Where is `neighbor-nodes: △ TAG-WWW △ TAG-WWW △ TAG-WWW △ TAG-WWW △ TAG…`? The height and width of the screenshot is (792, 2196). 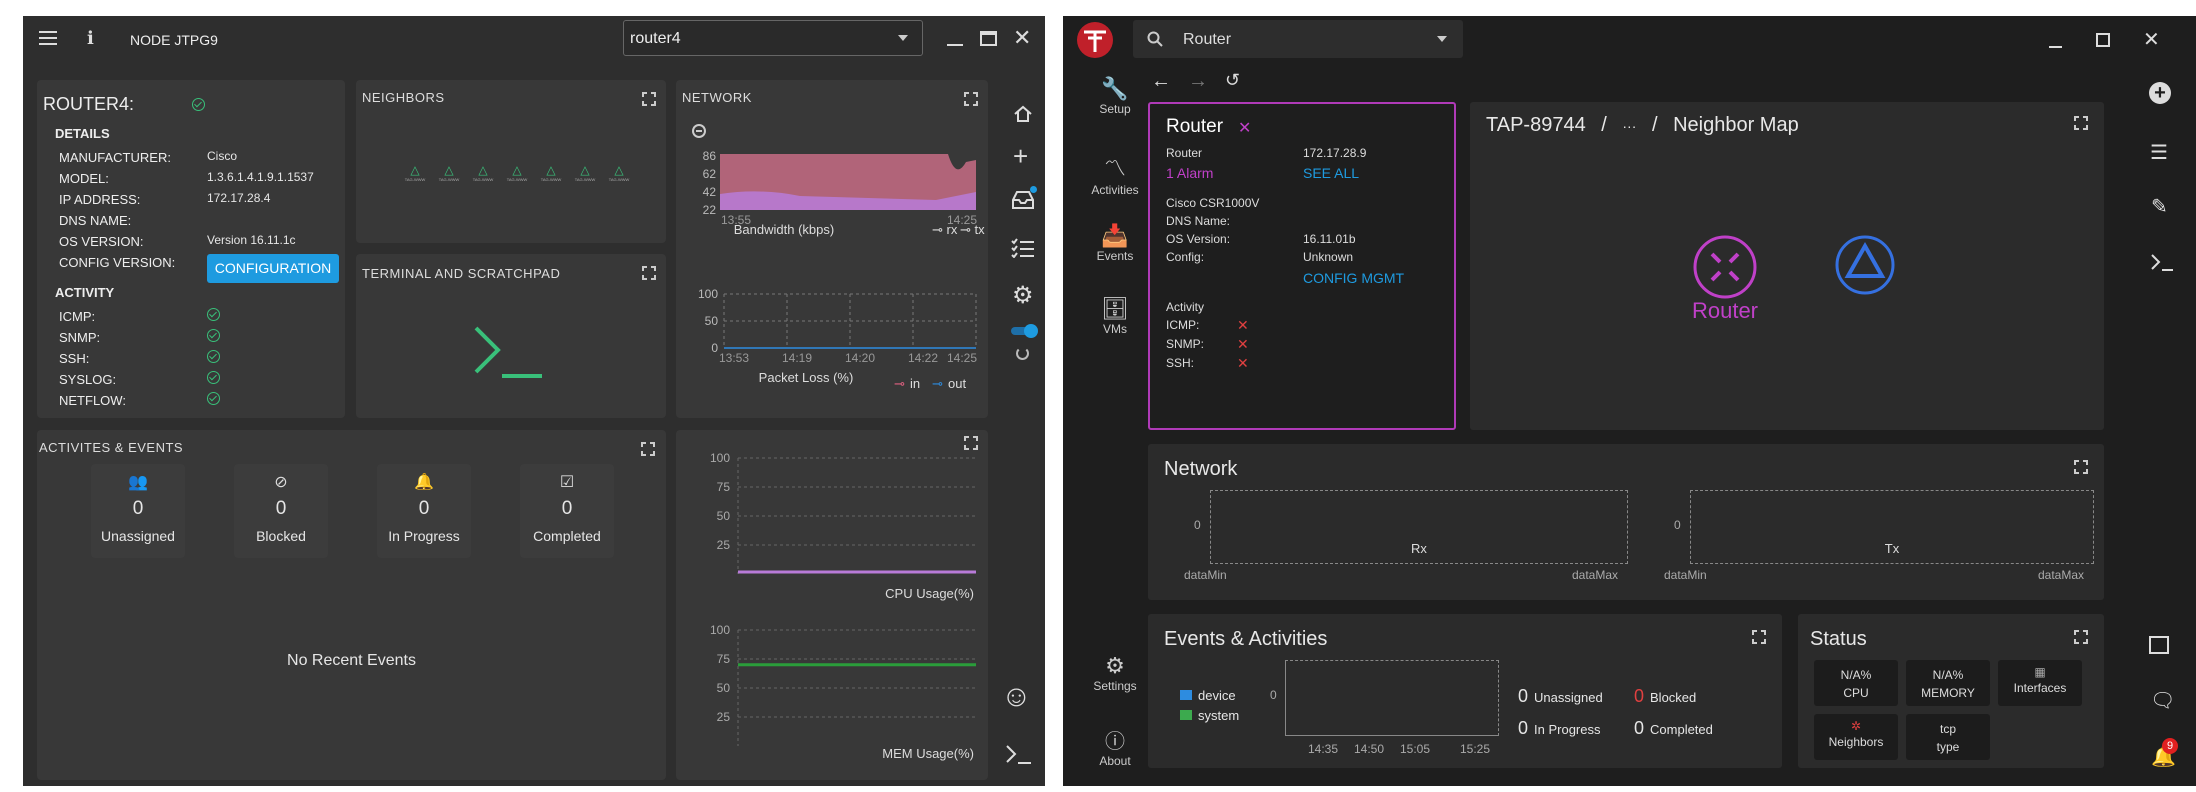 neighbor-nodes: △ TAG-WWW △ TAG-WWW △ TAG-WWW △ TAG-WWW △ TAG… is located at coordinates (520, 178).